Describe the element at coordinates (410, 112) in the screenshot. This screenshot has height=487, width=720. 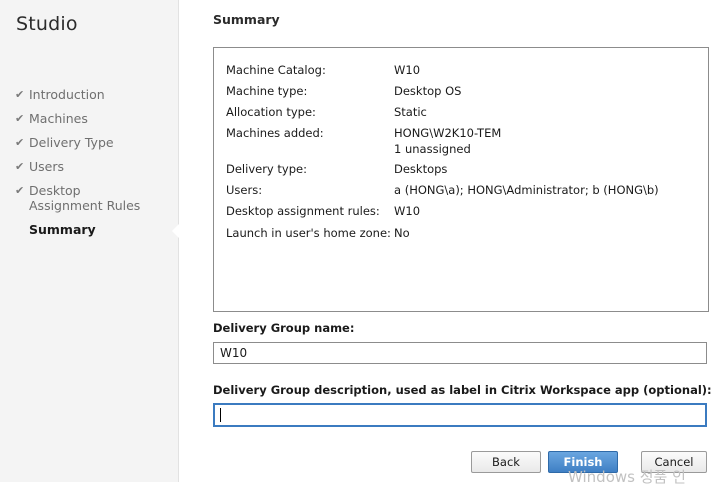
I see `summary-value: Static` at that location.